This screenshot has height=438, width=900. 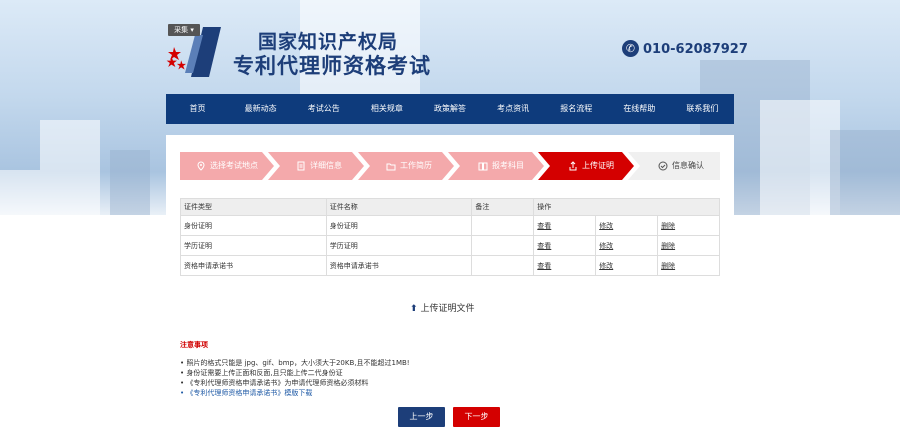 What do you see at coordinates (483, 166) in the screenshot?
I see `book-icon` at bounding box center [483, 166].